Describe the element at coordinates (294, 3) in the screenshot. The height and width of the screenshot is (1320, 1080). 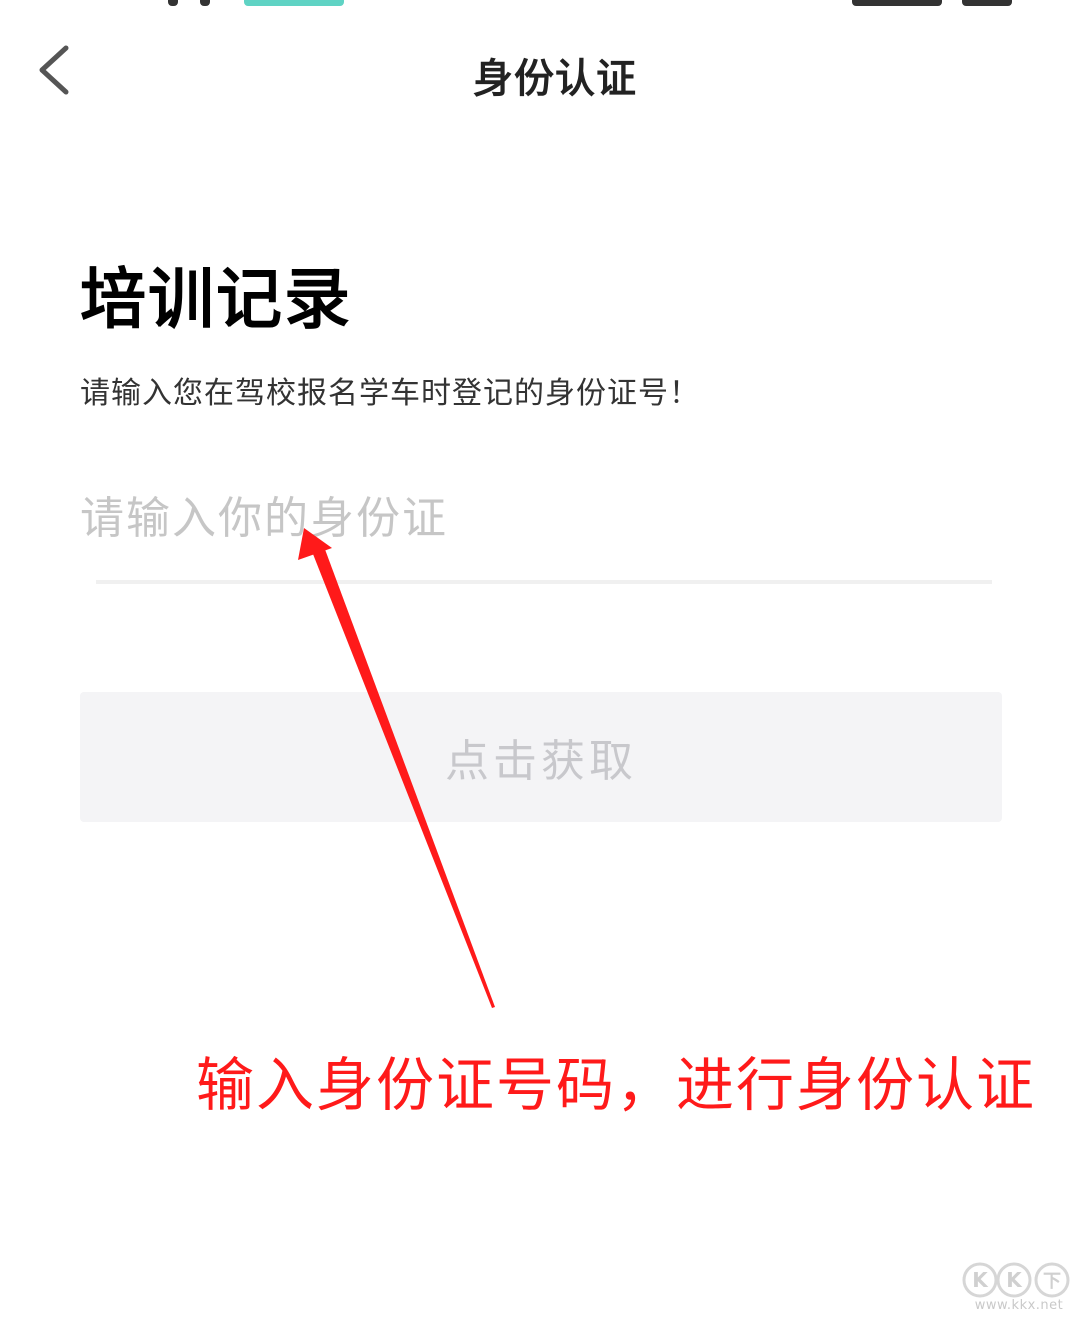
I see `status-badge-icon` at that location.